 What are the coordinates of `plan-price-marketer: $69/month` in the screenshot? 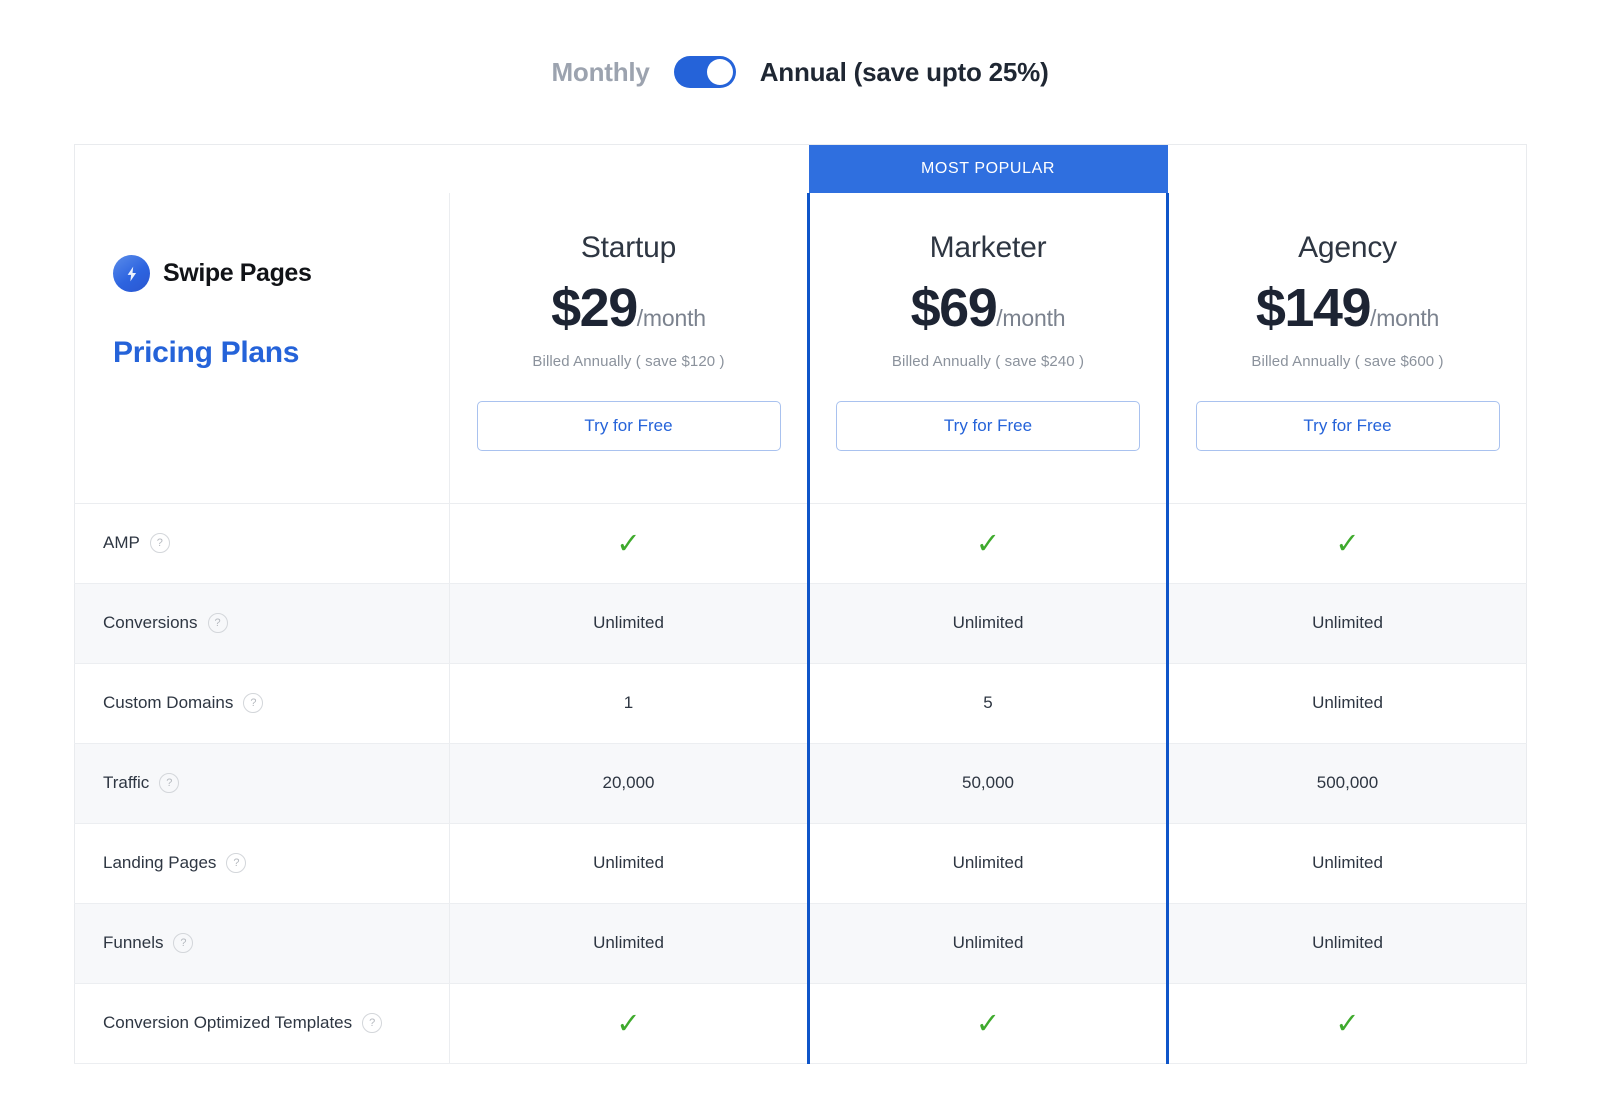 It's located at (988, 308).